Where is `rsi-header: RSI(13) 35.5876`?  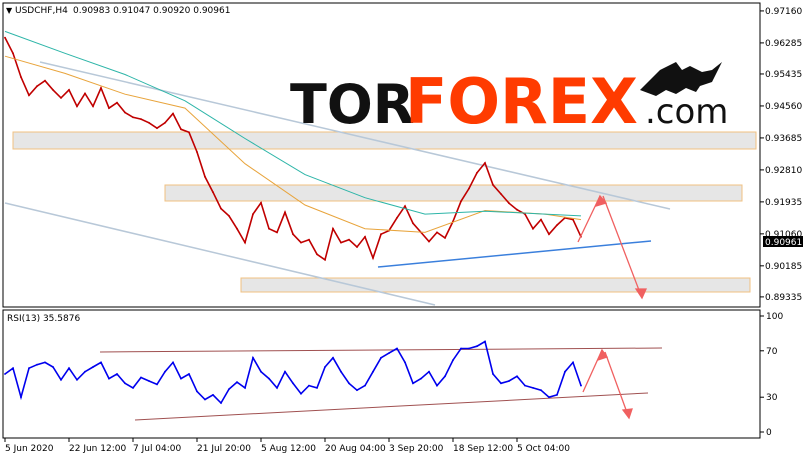
rsi-header: RSI(13) 35.5876 is located at coordinates (43, 319).